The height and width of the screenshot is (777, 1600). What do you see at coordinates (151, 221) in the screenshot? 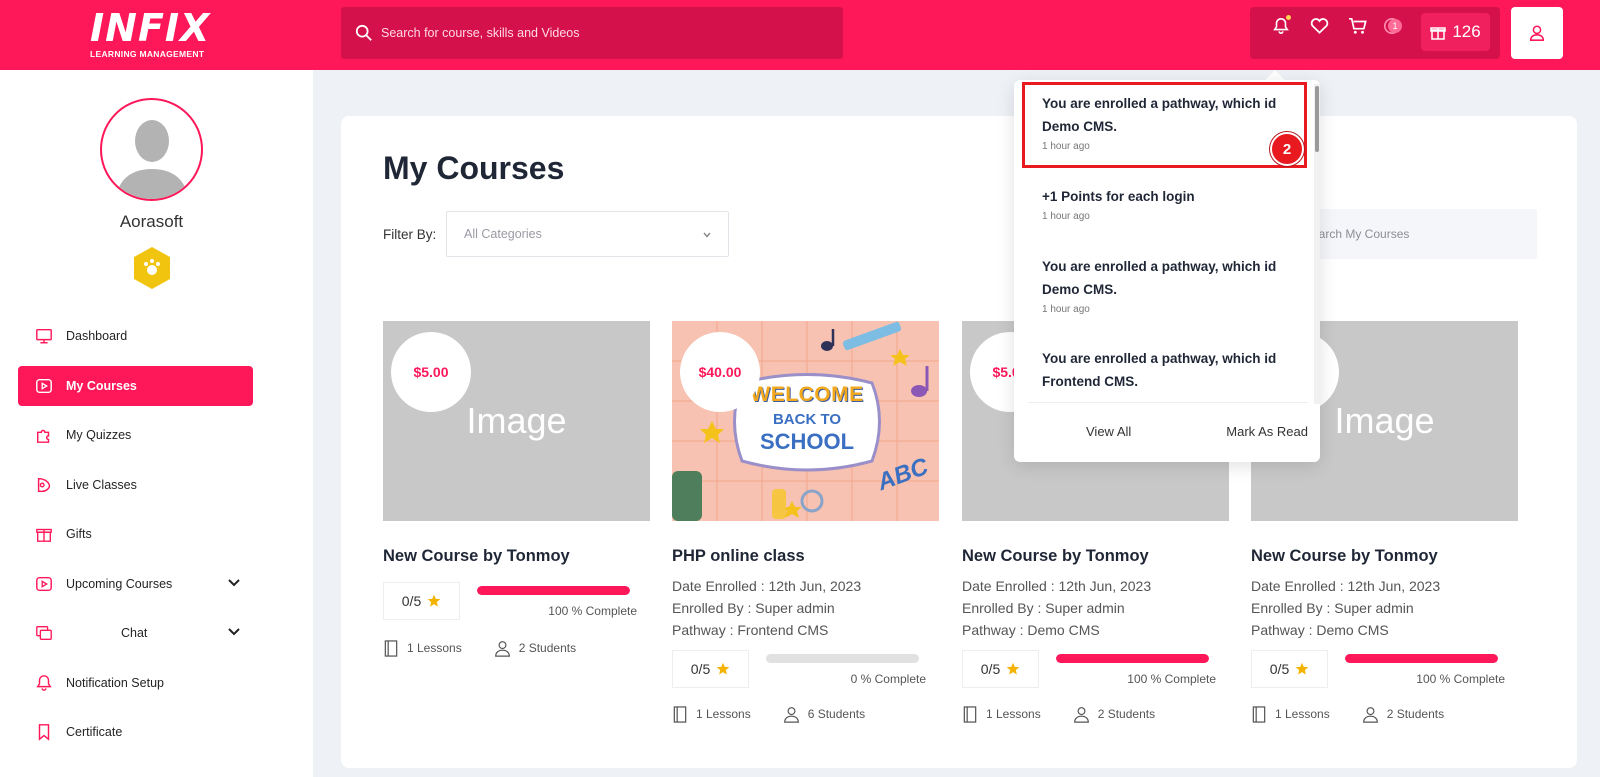
I see `profile-name: Aorasoft` at bounding box center [151, 221].